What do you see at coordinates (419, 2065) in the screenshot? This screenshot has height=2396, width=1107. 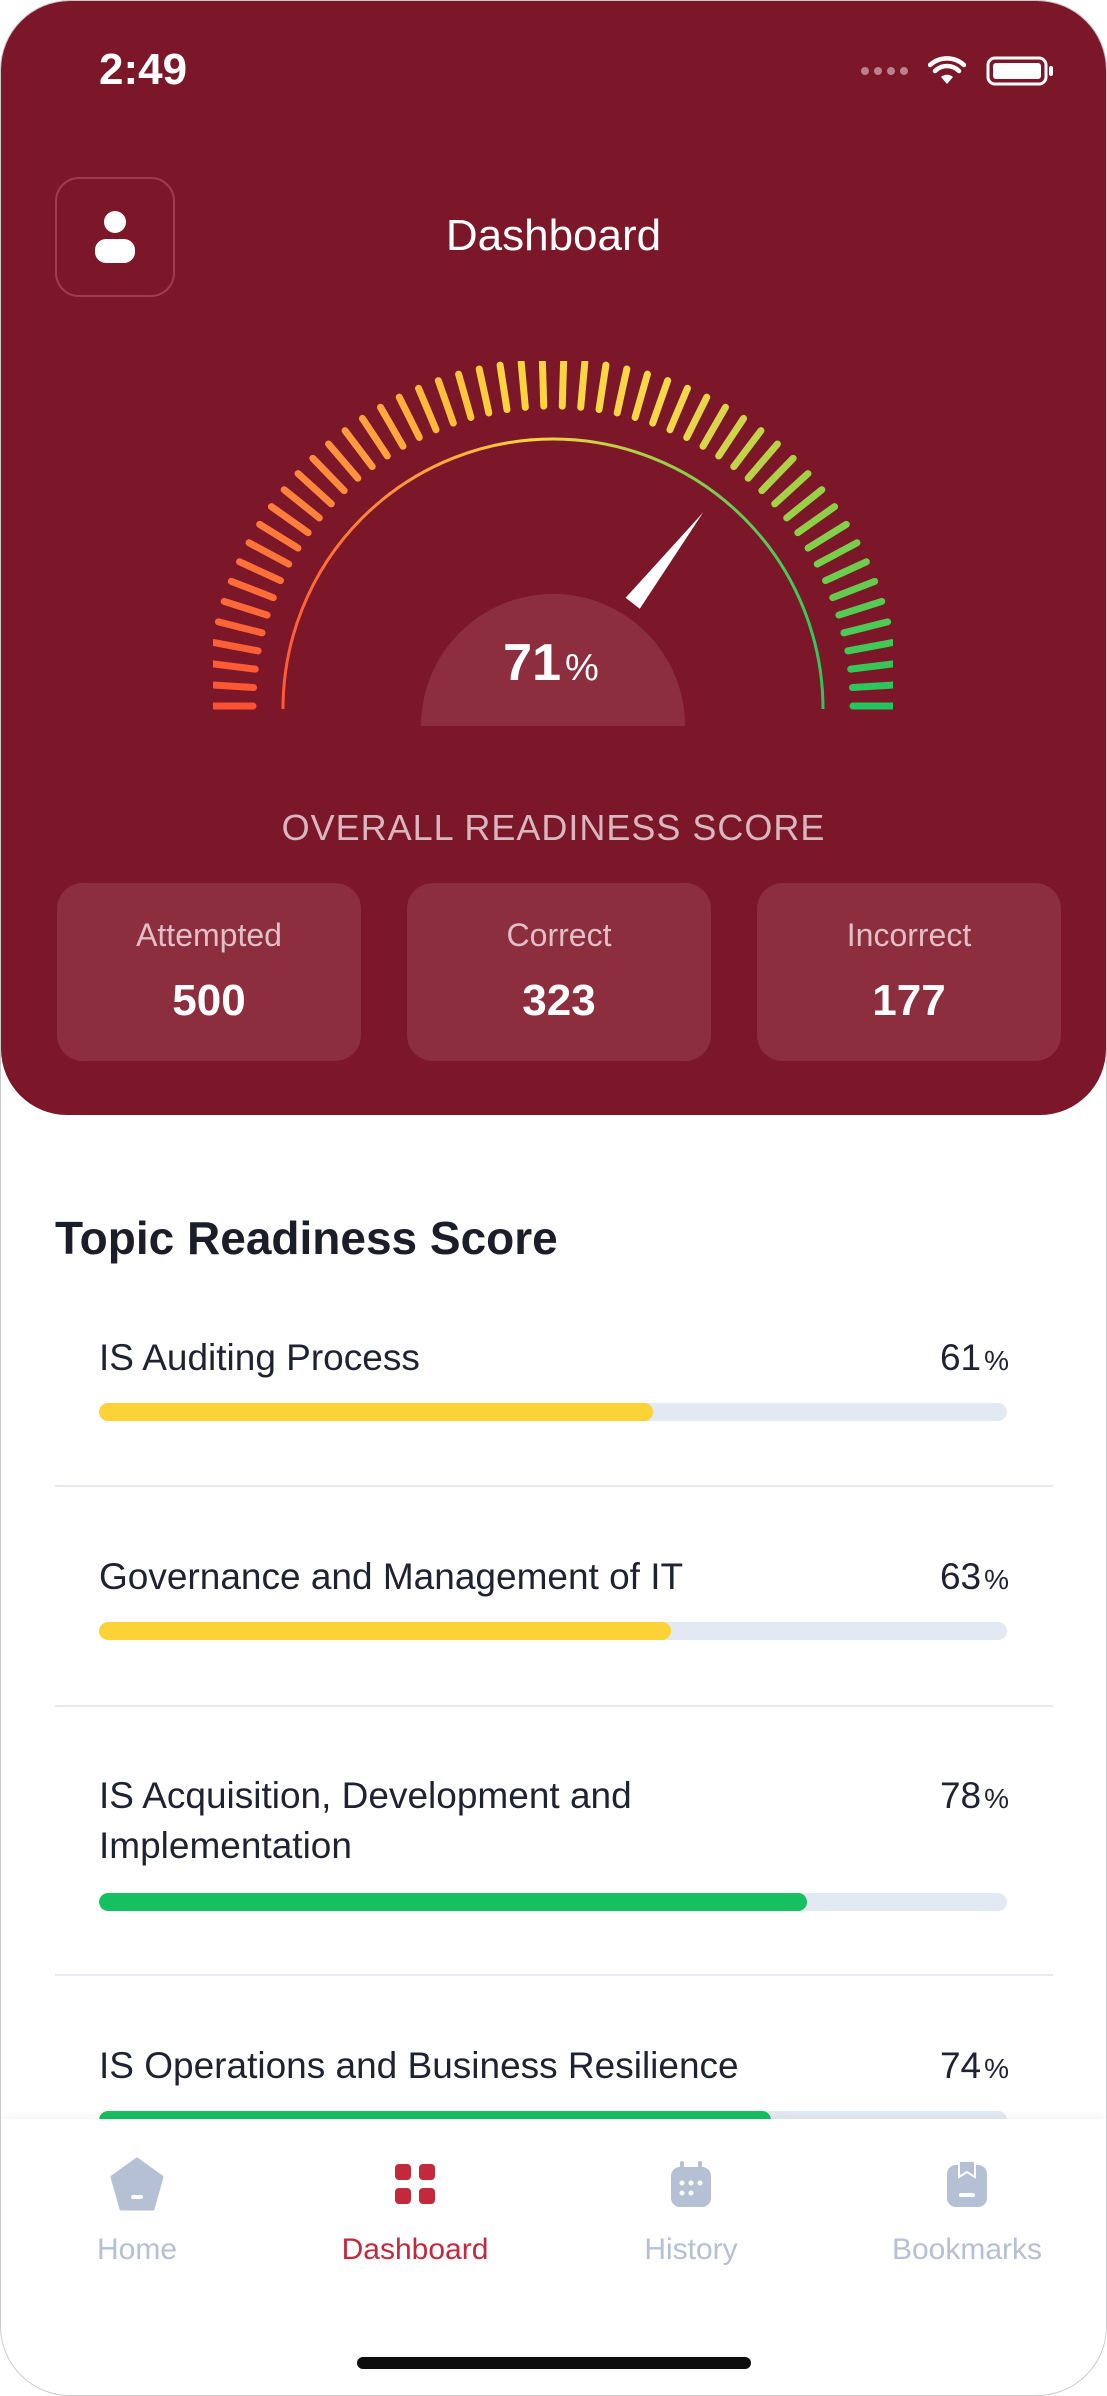 I see `topic-name: IS Operations and Business Resilience` at bounding box center [419, 2065].